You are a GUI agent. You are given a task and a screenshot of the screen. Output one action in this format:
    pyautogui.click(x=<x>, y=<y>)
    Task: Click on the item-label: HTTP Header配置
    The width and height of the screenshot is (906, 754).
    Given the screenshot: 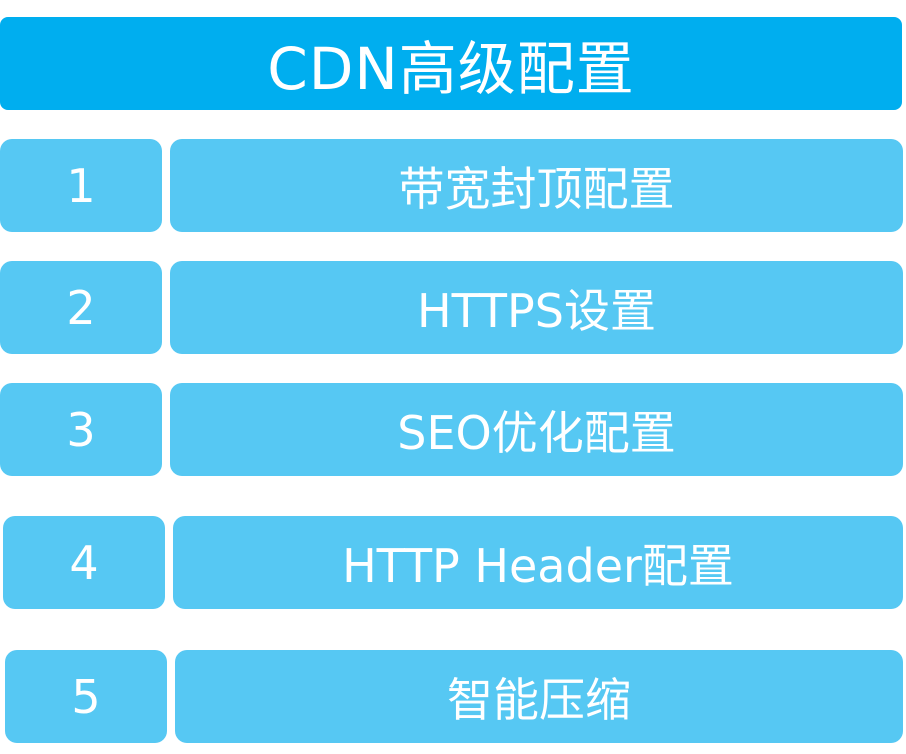 What is the action you would take?
    pyautogui.click(x=538, y=562)
    